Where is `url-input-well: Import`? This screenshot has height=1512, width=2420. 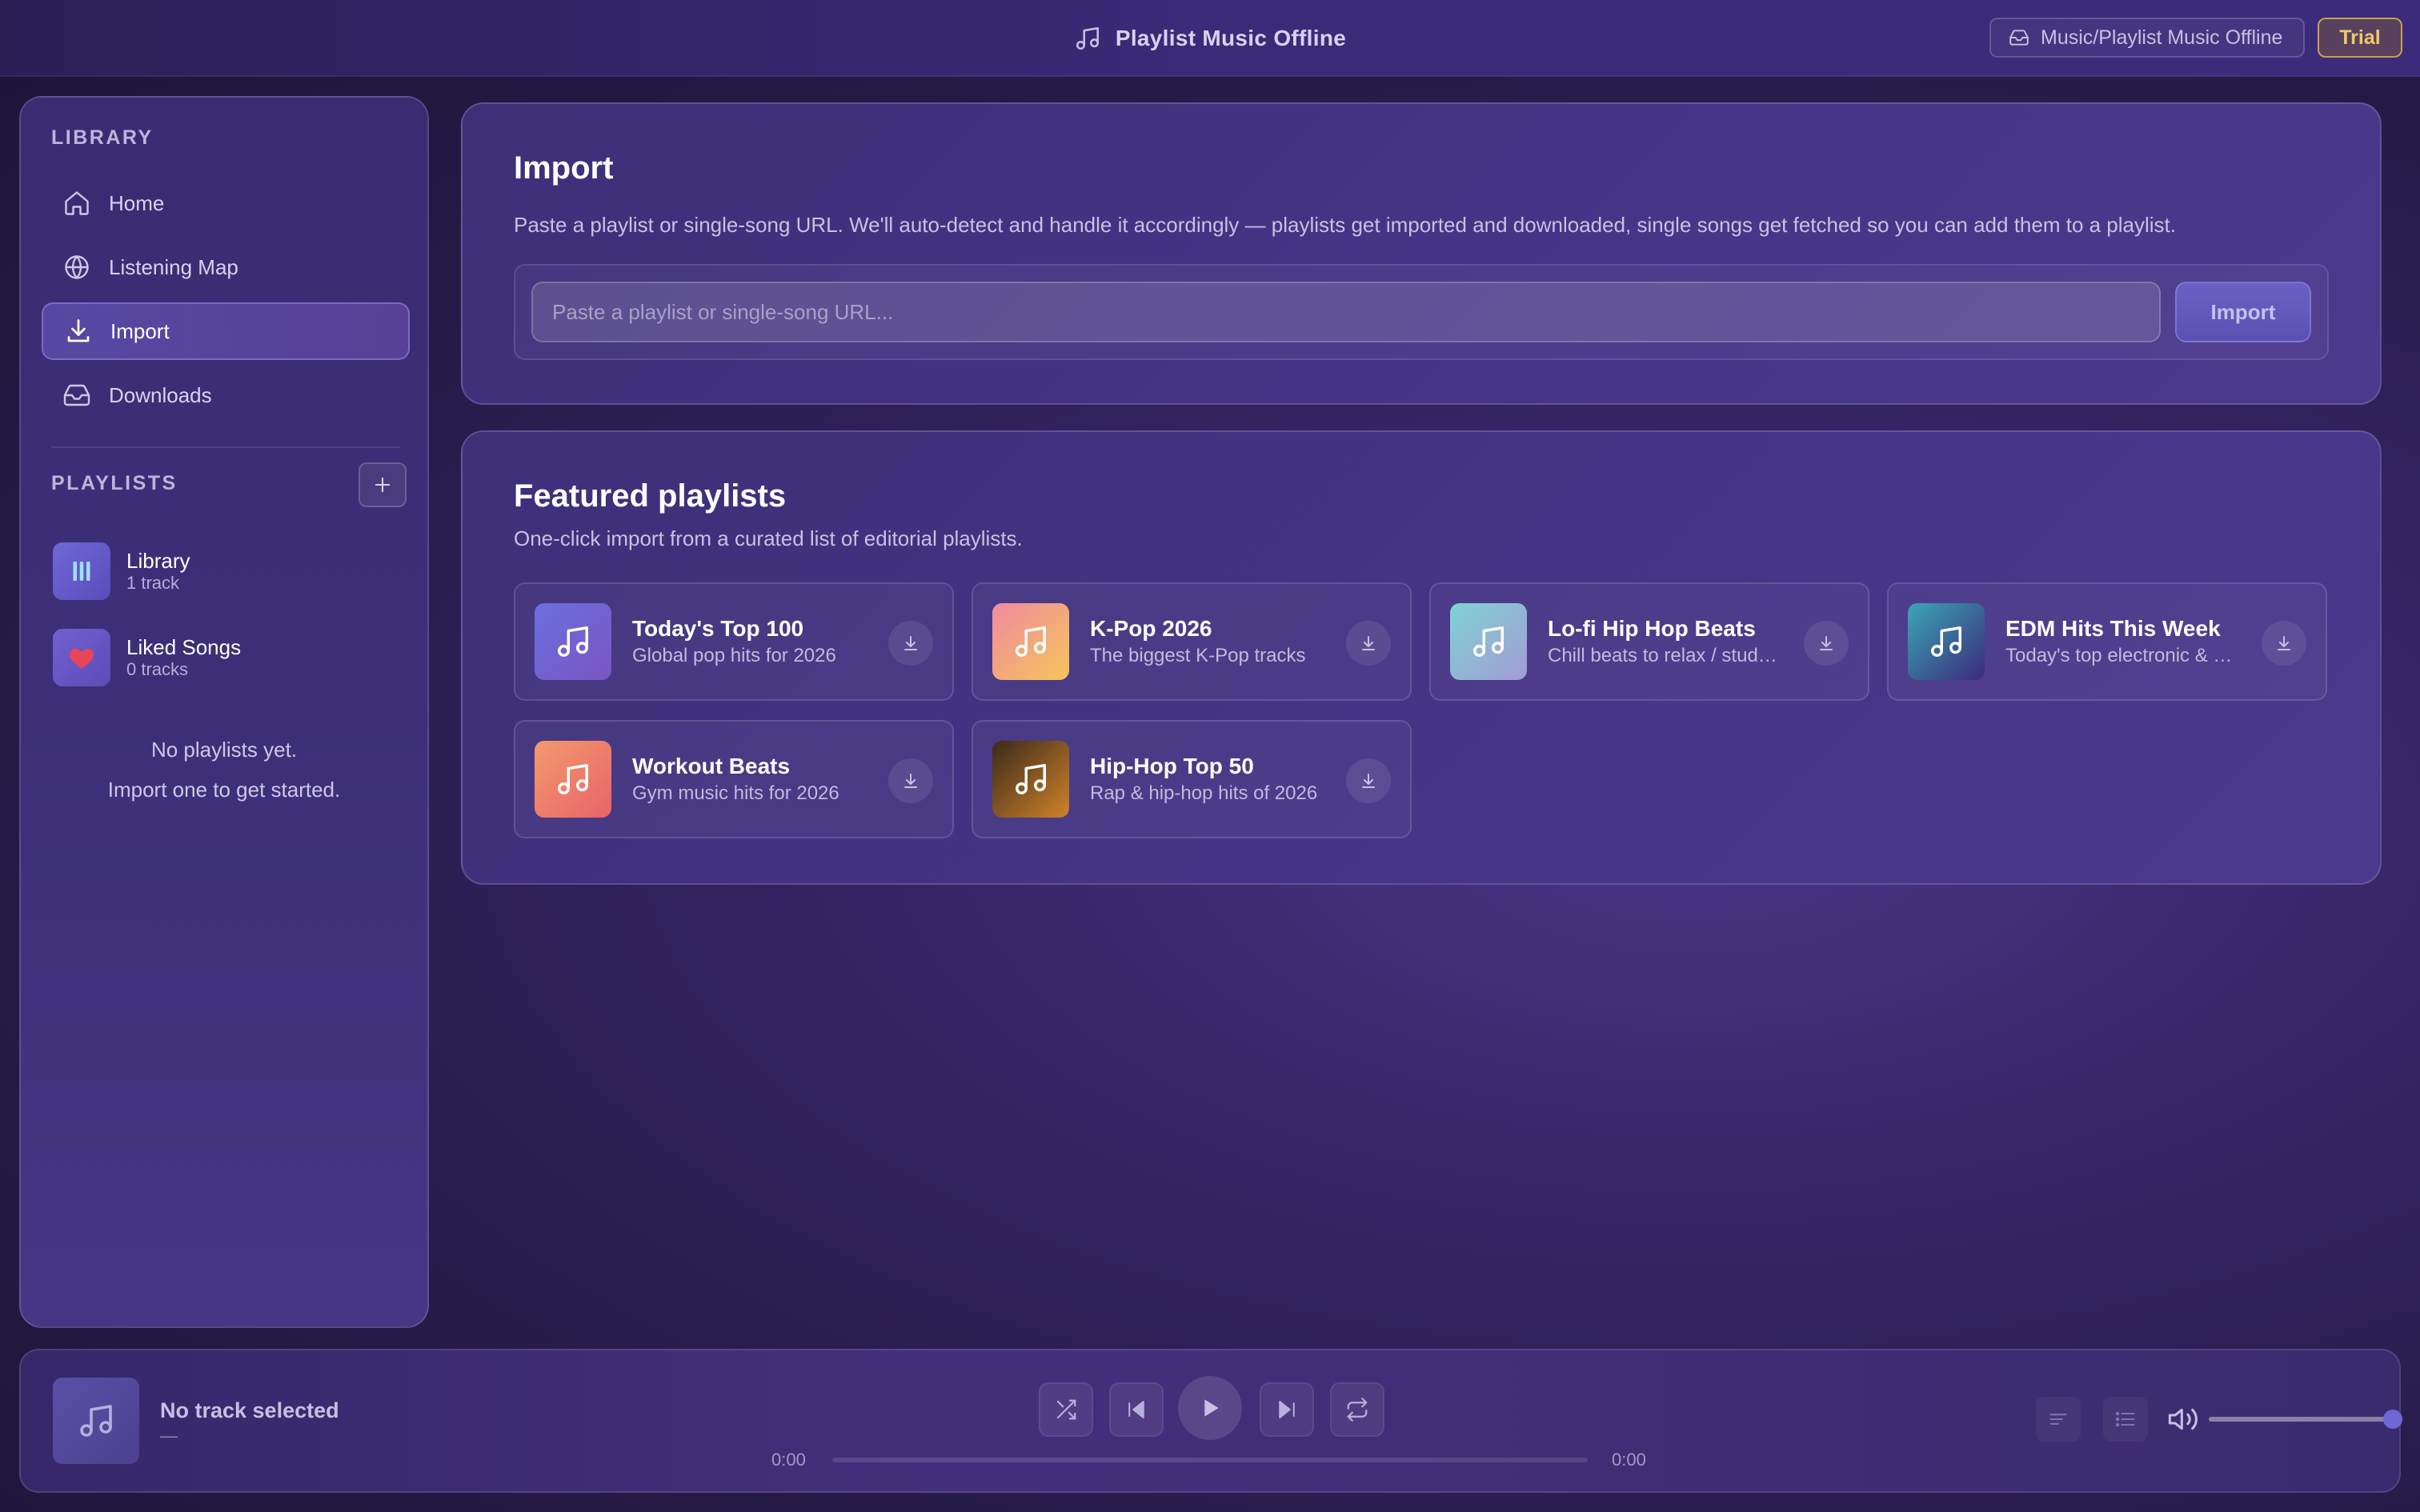 url-input-well: Import is located at coordinates (1421, 312).